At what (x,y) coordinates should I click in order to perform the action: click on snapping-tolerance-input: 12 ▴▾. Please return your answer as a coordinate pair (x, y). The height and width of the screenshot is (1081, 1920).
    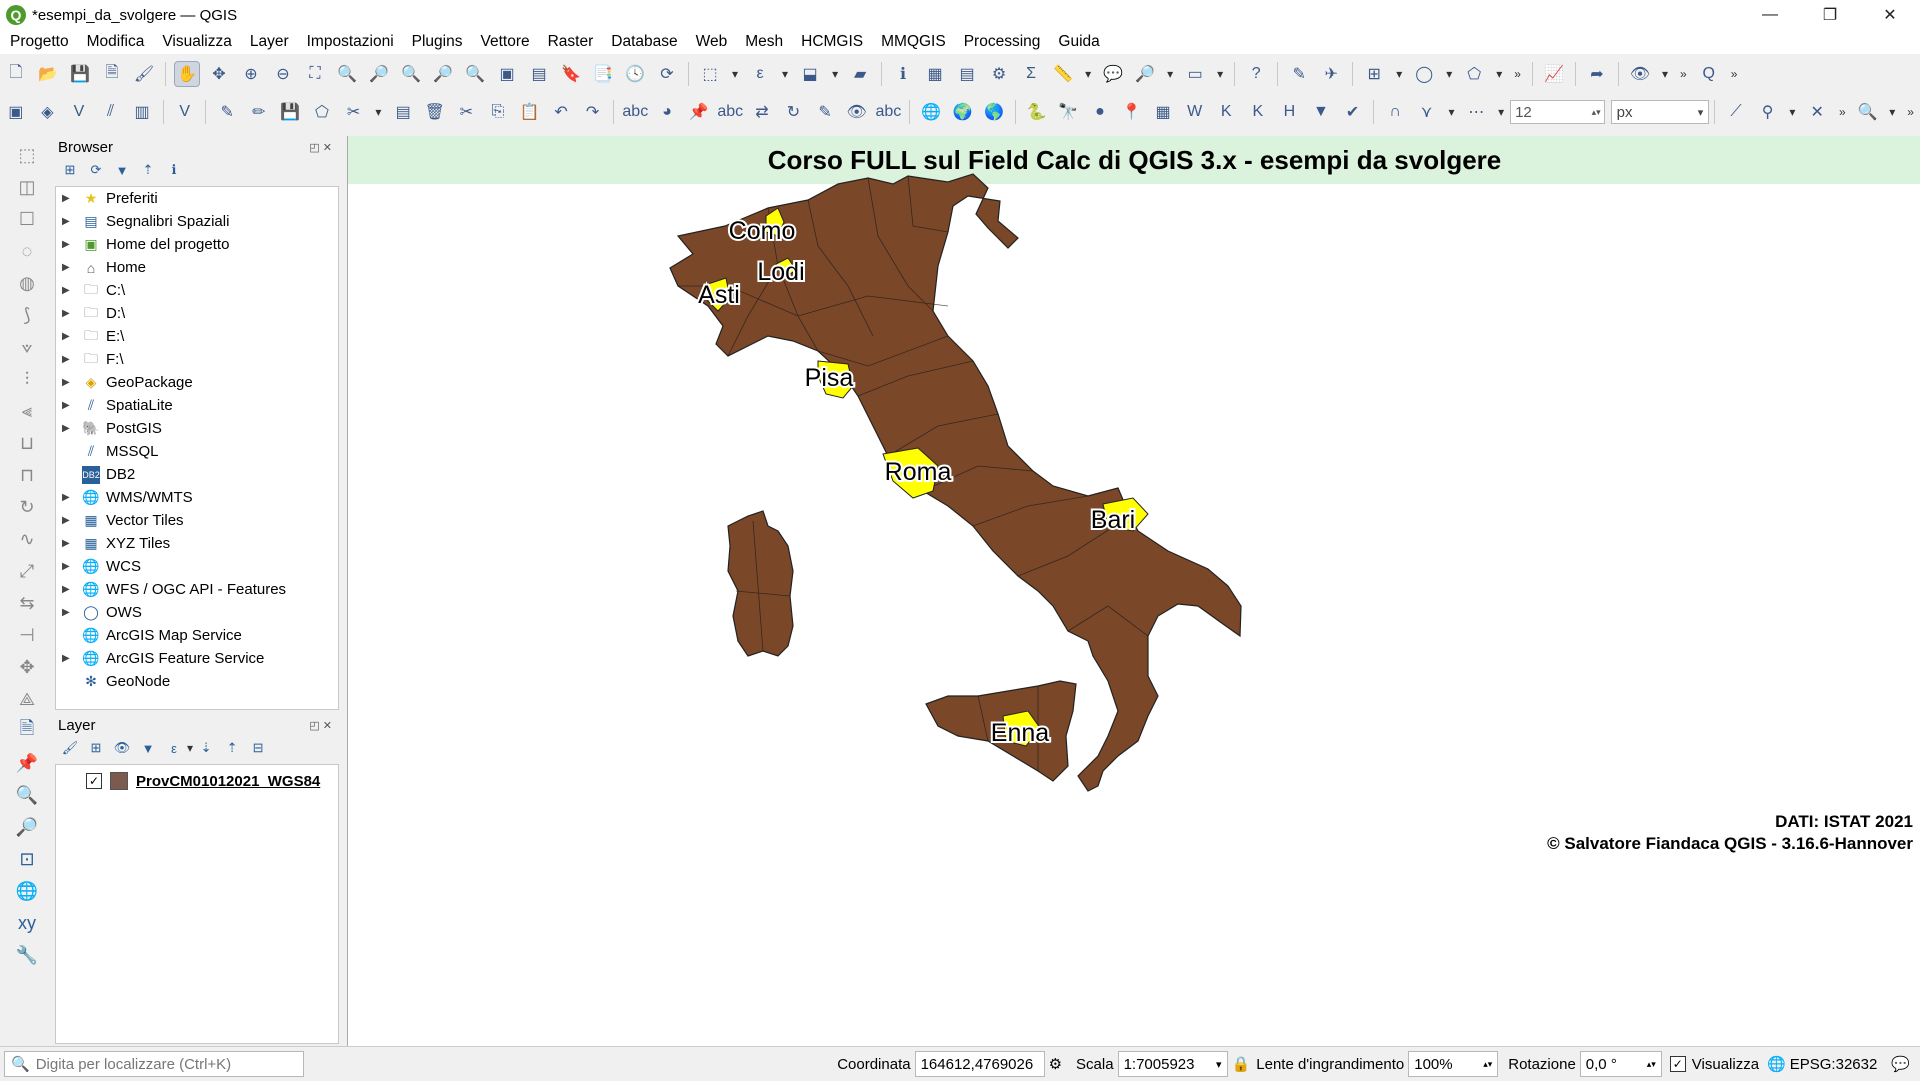
    Looking at the image, I should click on (1557, 112).